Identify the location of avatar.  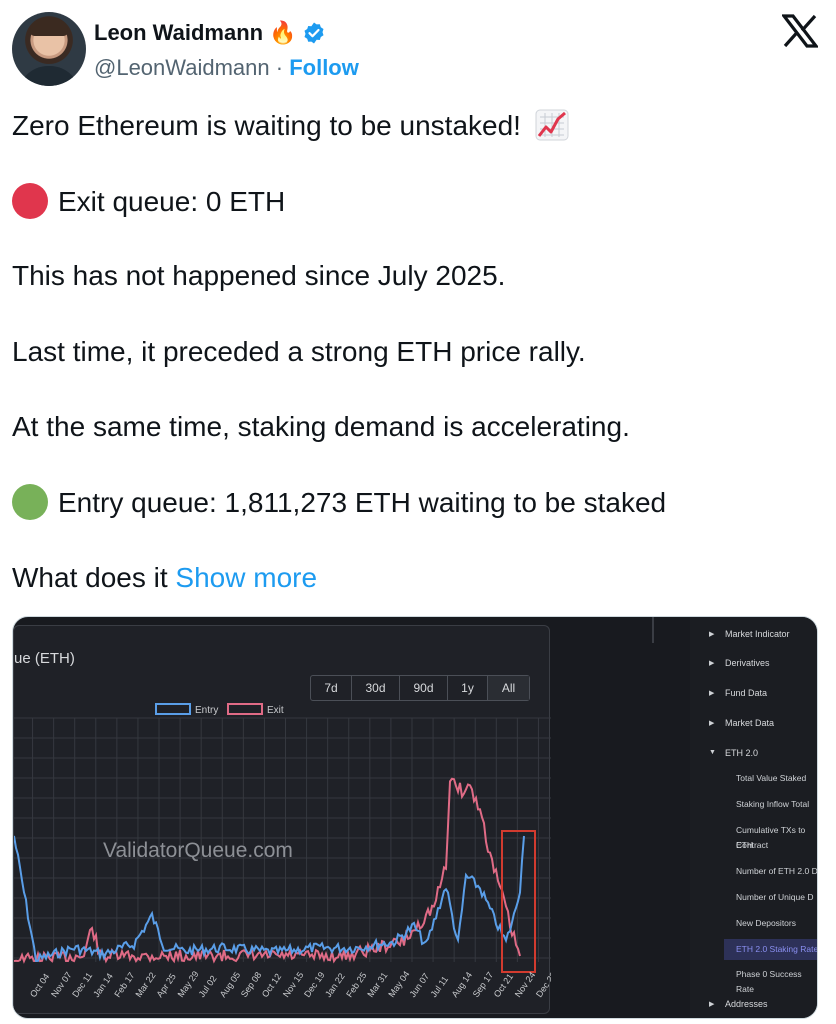
(49, 49).